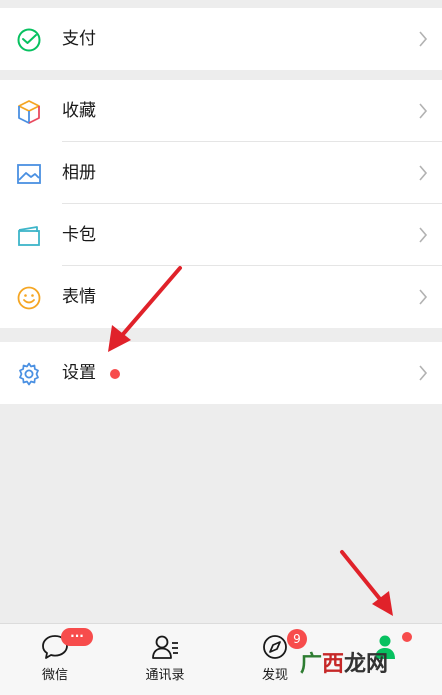  I want to click on menu-item-favorites: 收藏, so click(221, 111).